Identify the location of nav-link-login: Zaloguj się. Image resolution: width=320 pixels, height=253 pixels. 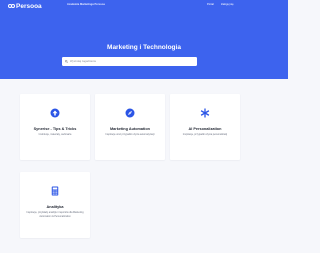
(227, 4).